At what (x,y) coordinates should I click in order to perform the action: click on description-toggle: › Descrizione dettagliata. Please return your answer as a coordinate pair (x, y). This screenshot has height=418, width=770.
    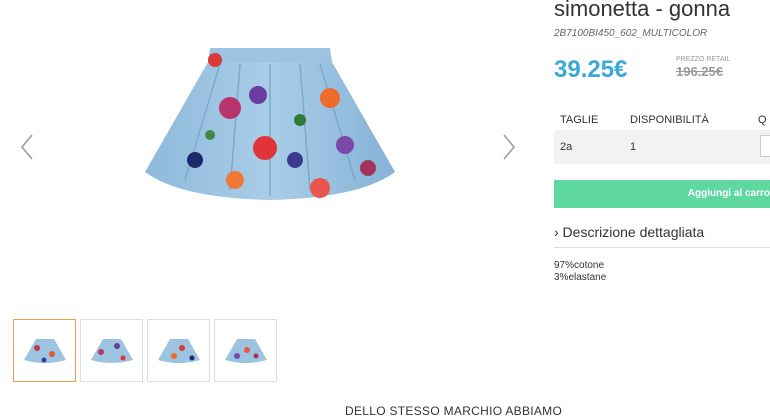
    Looking at the image, I should click on (629, 232).